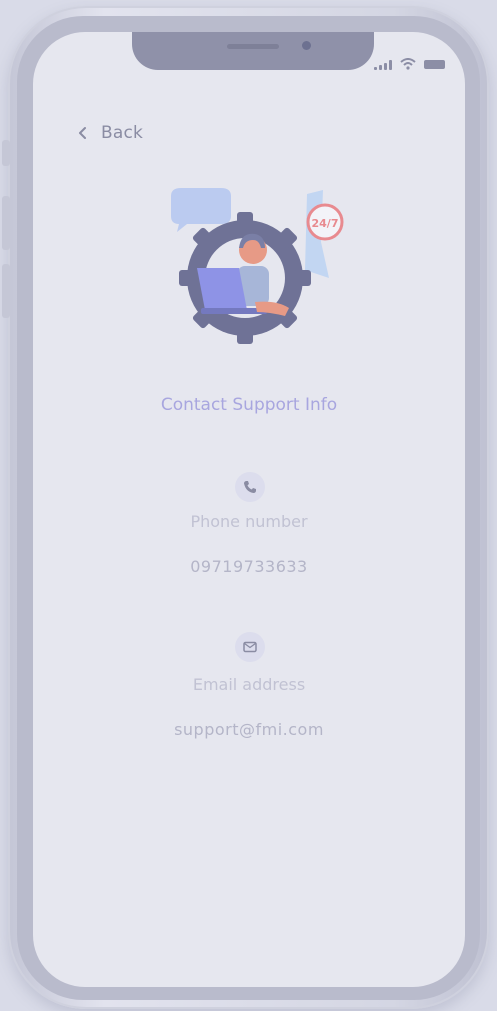  Describe the element at coordinates (434, 64) in the screenshot. I see `battery-icon` at that location.